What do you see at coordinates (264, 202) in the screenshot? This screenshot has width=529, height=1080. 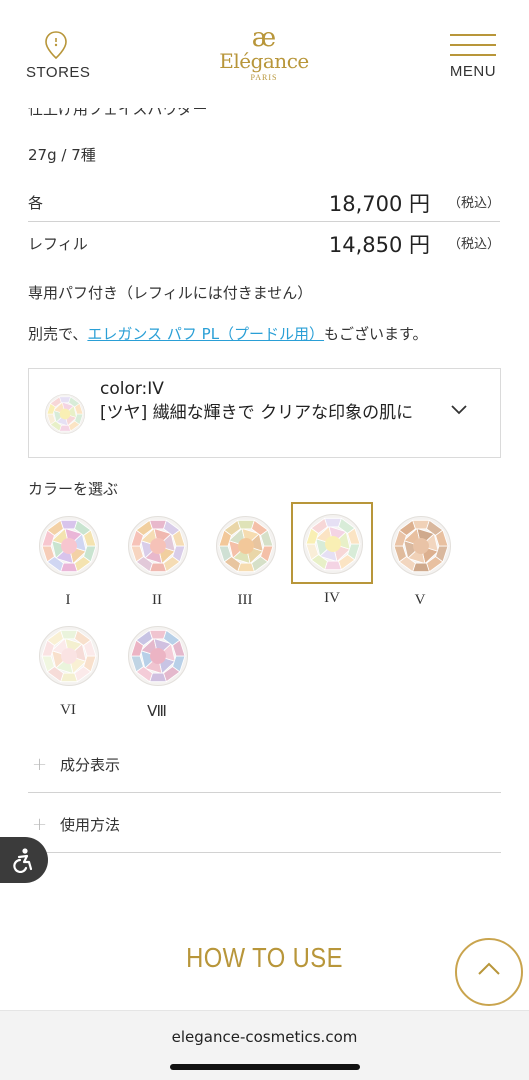 I see `price-row-standard: 各 18,700 円 （税込）` at bounding box center [264, 202].